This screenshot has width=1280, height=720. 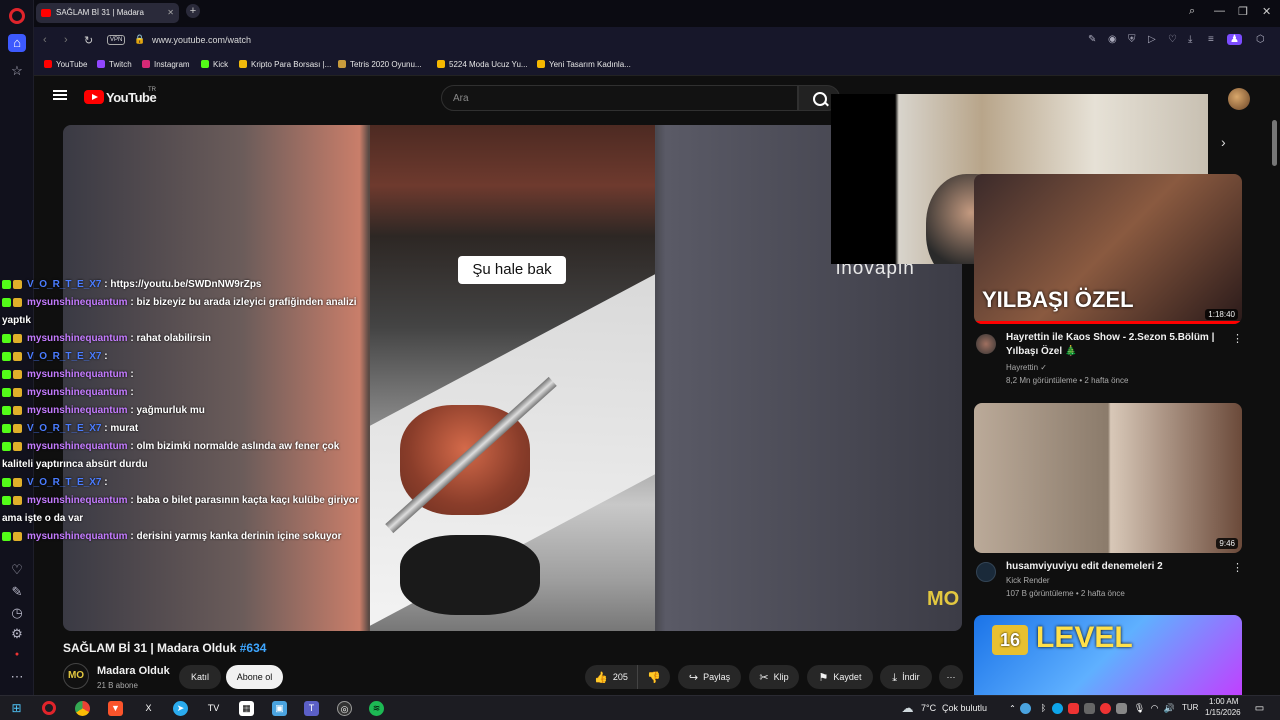 I want to click on weather-temp: 7°C, so click(x=928, y=708).